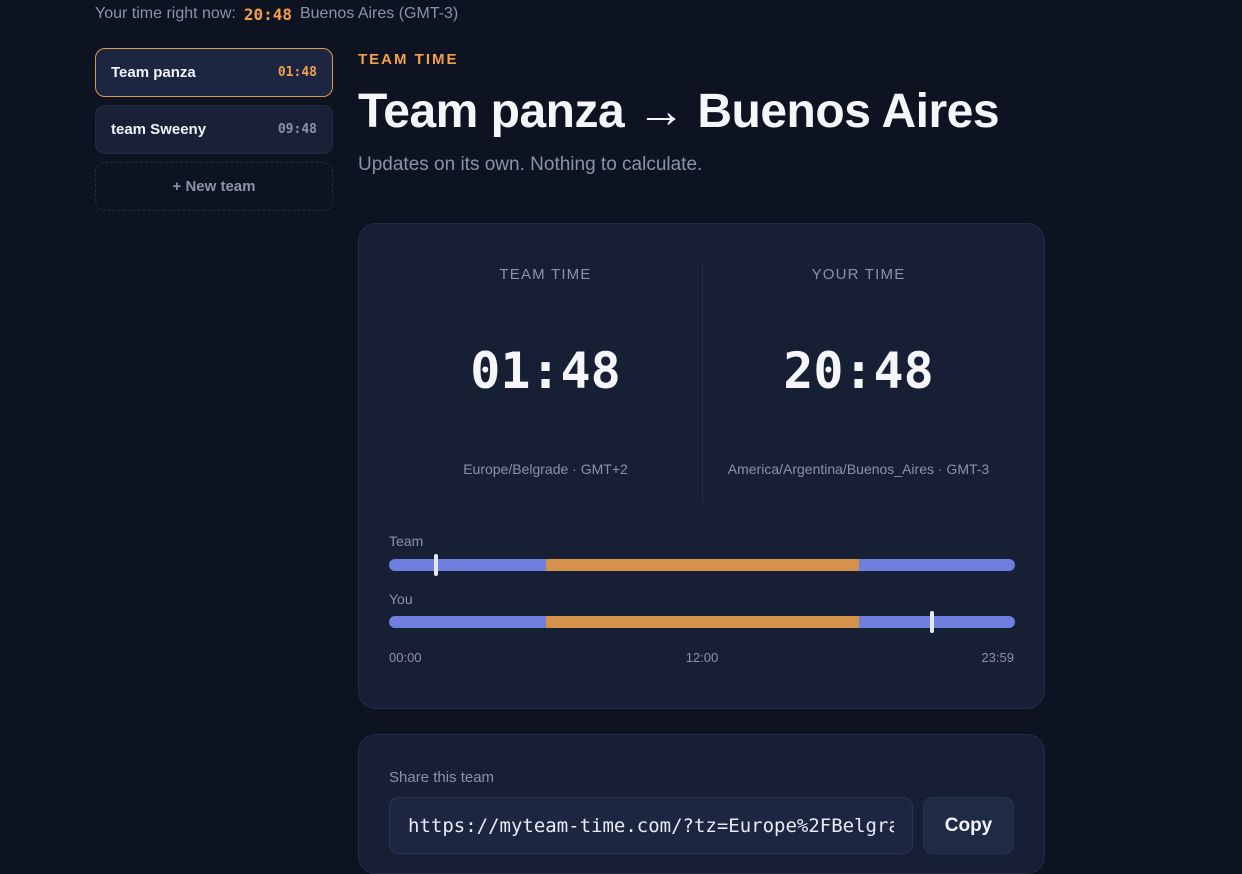  Describe the element at coordinates (153, 72) in the screenshot. I see `team-name: Team panza` at that location.